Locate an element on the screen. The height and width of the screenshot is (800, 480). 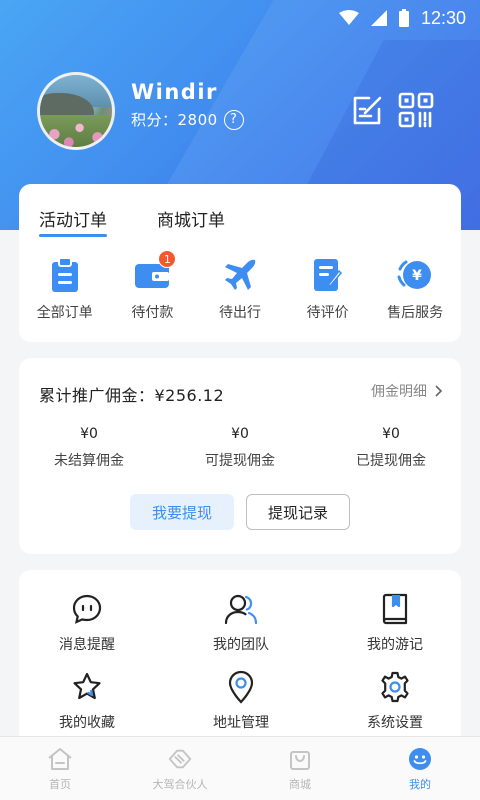
menu-settings: 系统设置 is located at coordinates (395, 701).